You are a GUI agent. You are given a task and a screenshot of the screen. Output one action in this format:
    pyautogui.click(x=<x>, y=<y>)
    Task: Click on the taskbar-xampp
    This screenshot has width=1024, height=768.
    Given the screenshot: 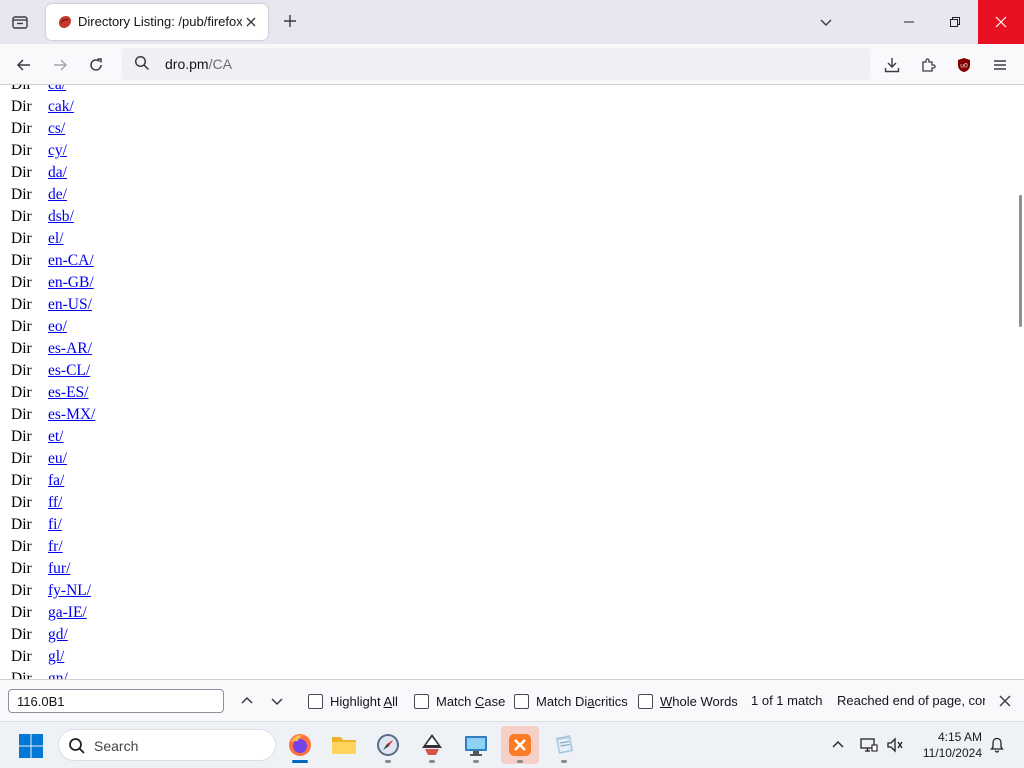 What is the action you would take?
    pyautogui.click(x=520, y=745)
    